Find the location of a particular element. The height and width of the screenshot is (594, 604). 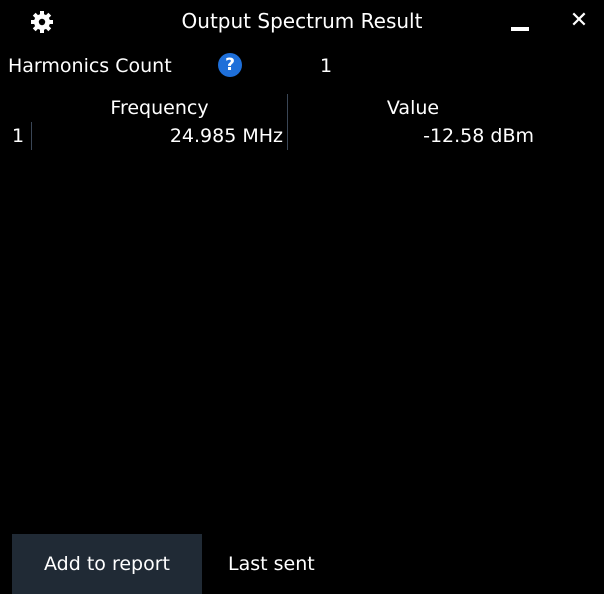

close-button: ✕ is located at coordinates (579, 21).